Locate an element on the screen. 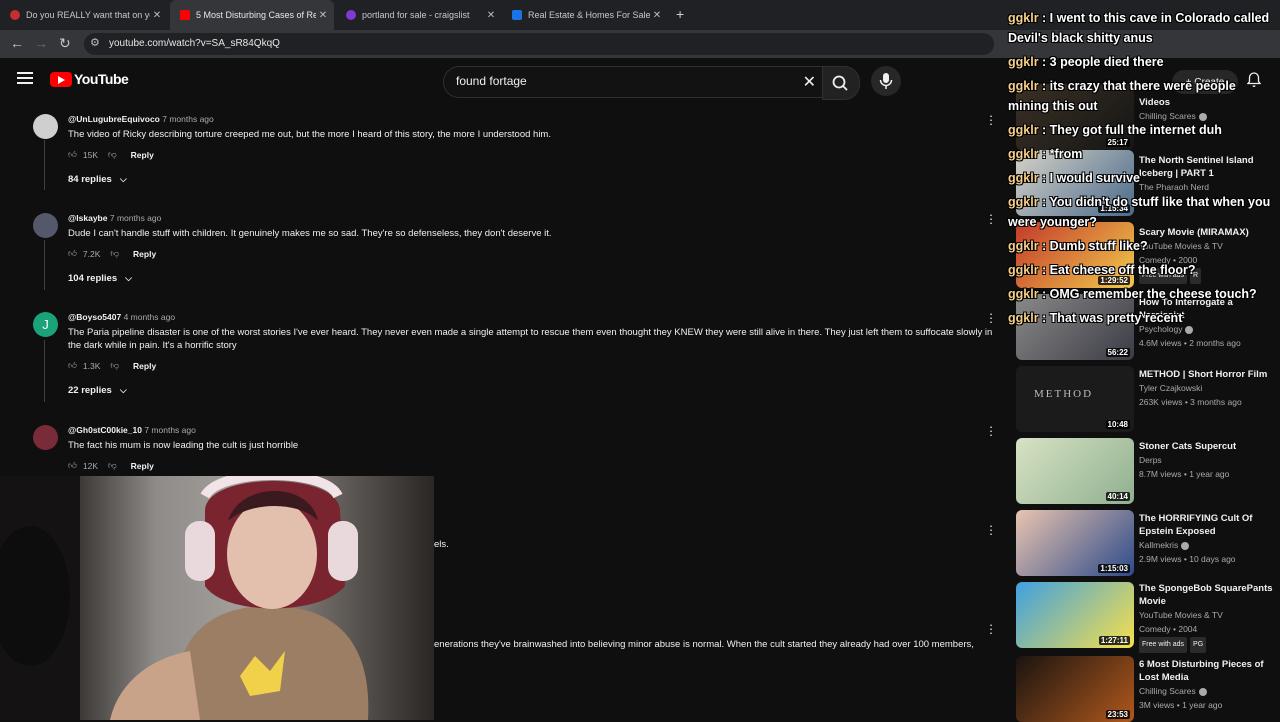  video-meta: Comedy • 2004 is located at coordinates (1168, 629).